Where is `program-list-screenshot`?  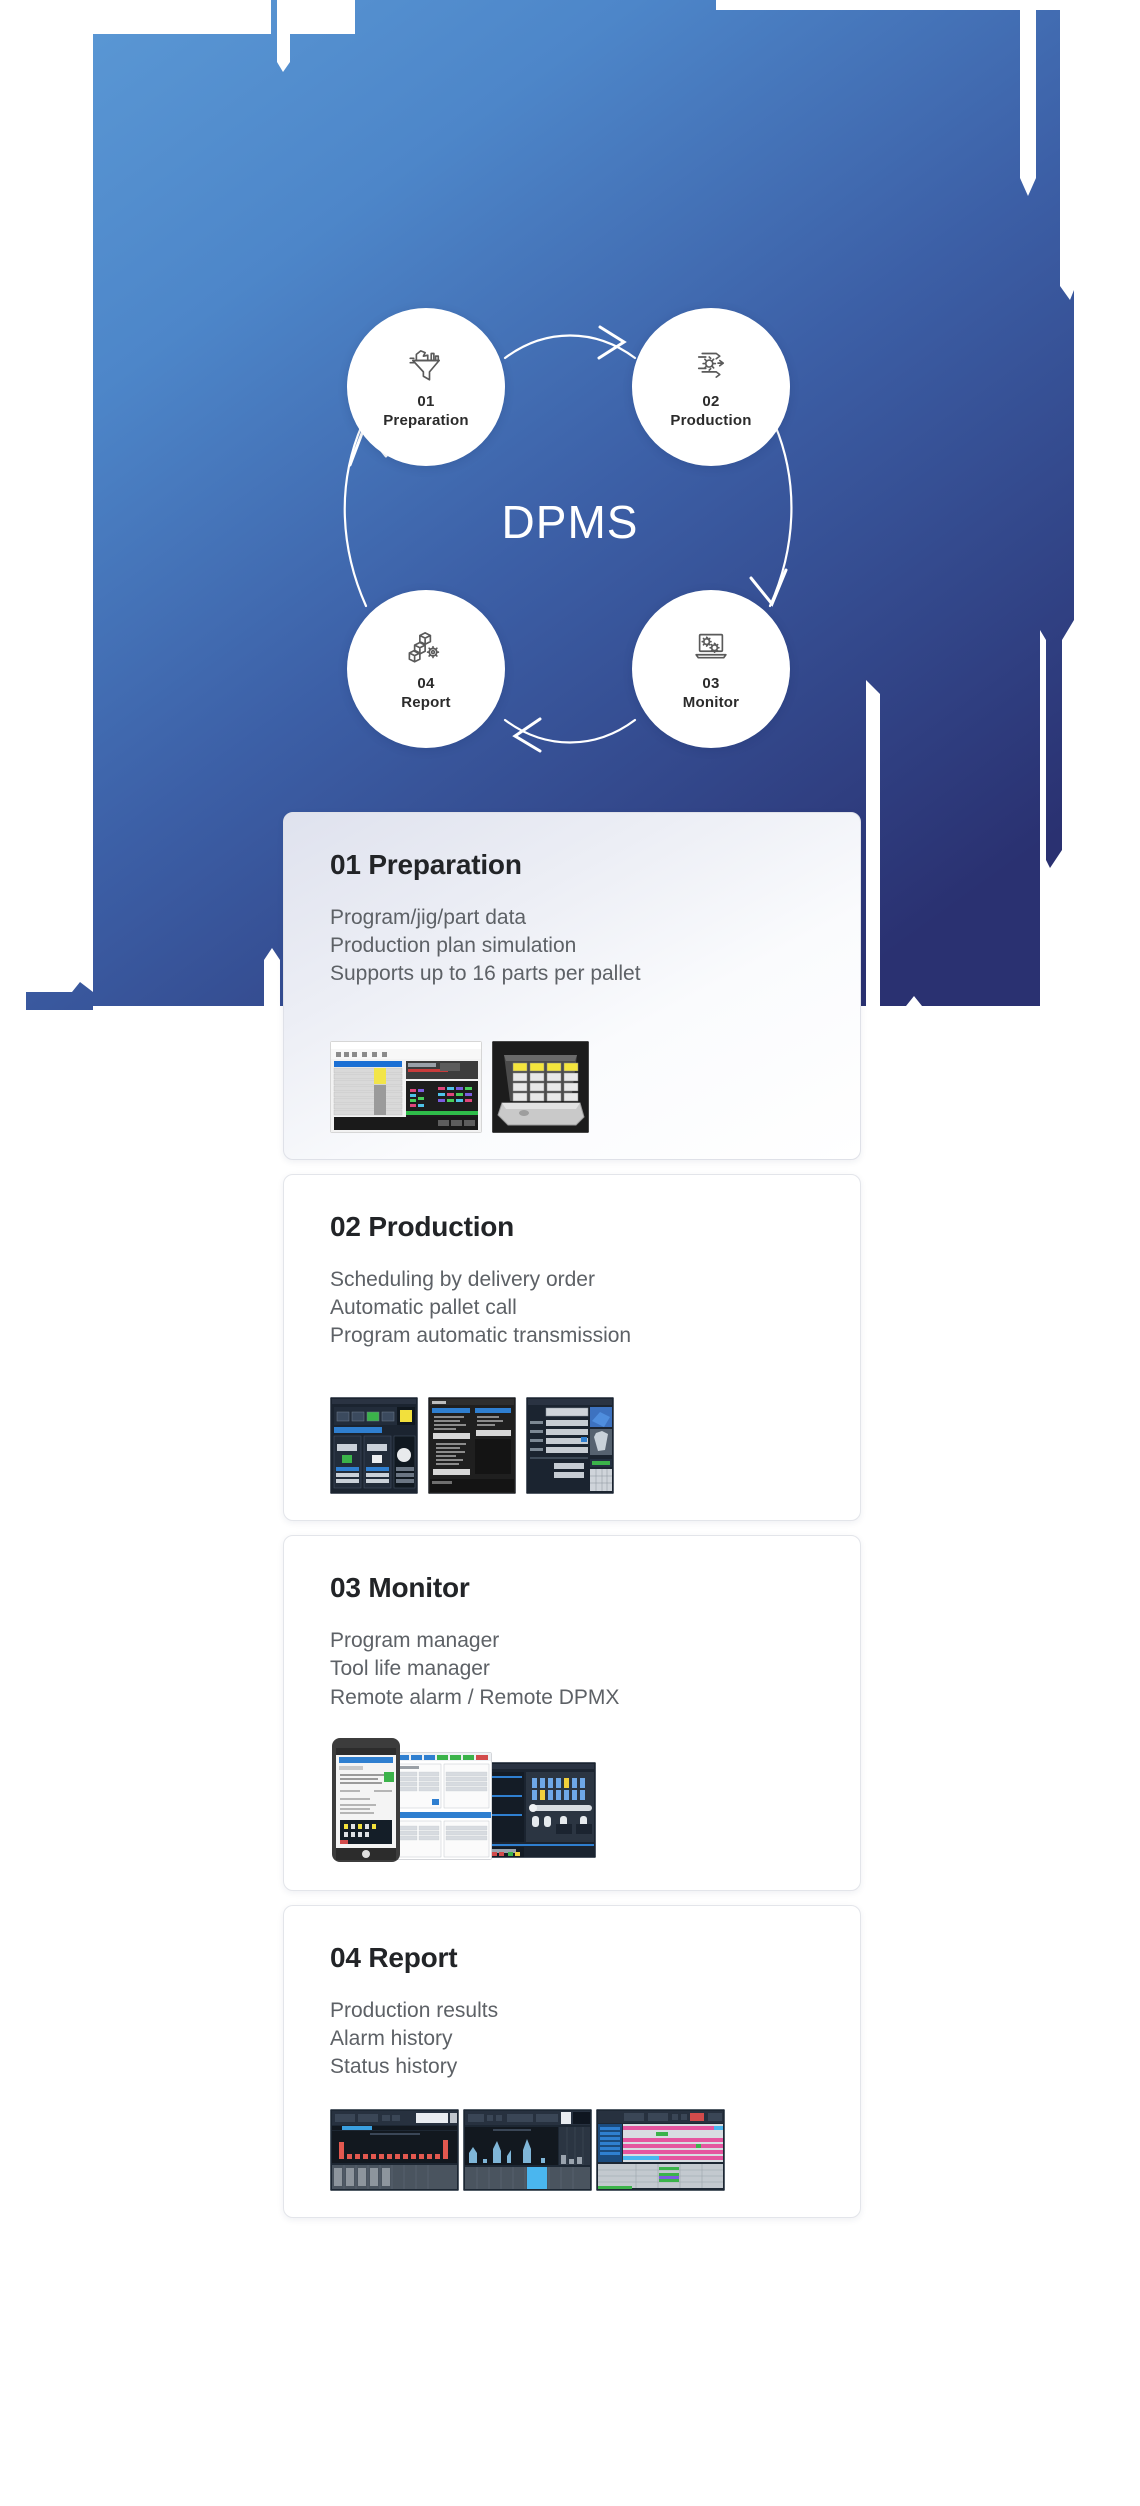 program-list-screenshot is located at coordinates (472, 1446).